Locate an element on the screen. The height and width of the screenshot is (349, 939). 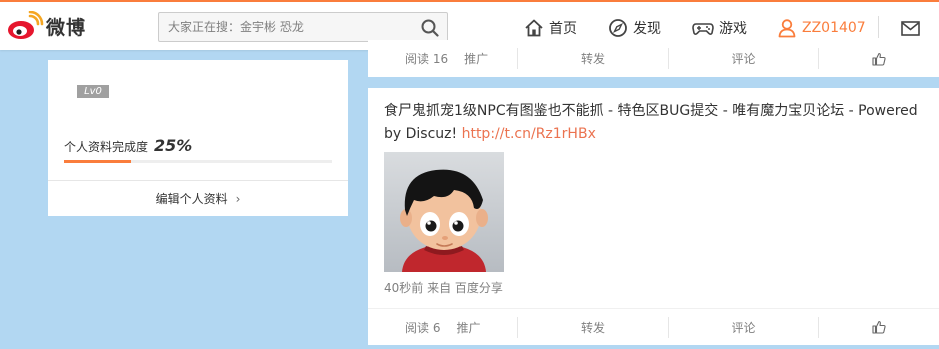
profile-completion: 个人资料完成度 25% is located at coordinates (128, 145).